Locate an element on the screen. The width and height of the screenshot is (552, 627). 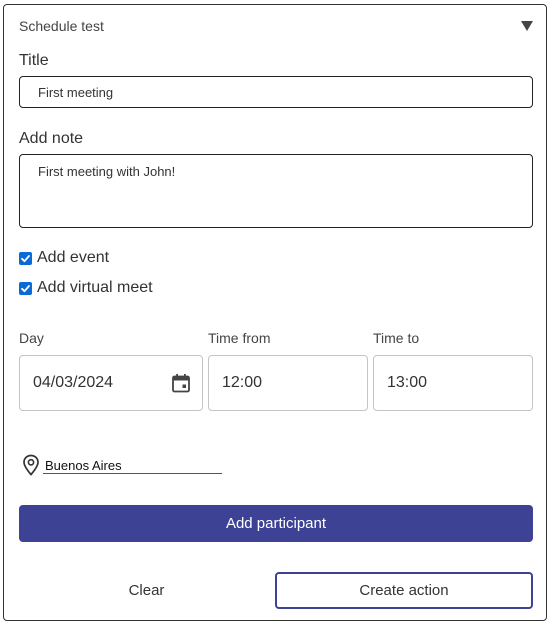
day-label: Day is located at coordinates (31, 338).